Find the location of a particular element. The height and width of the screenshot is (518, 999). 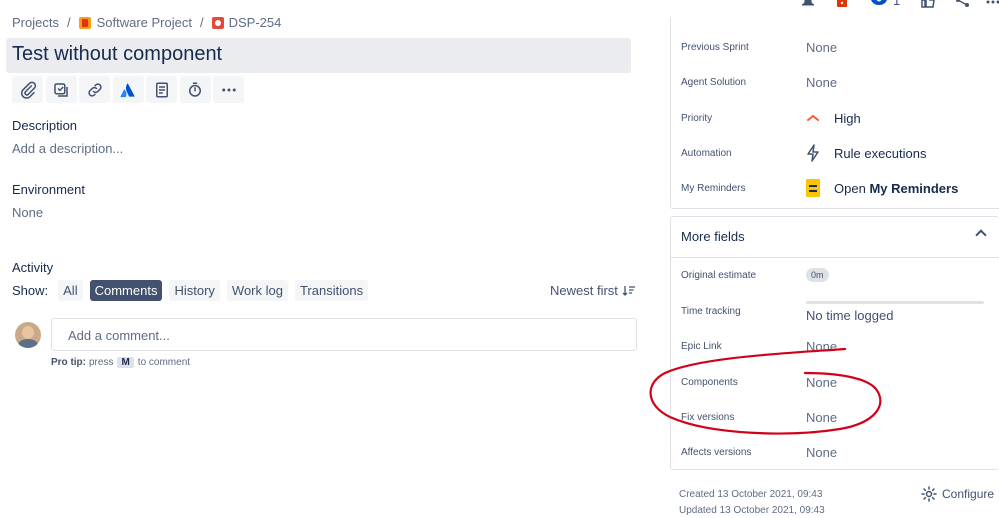

time-tracking-value: No time logged is located at coordinates (849, 315).